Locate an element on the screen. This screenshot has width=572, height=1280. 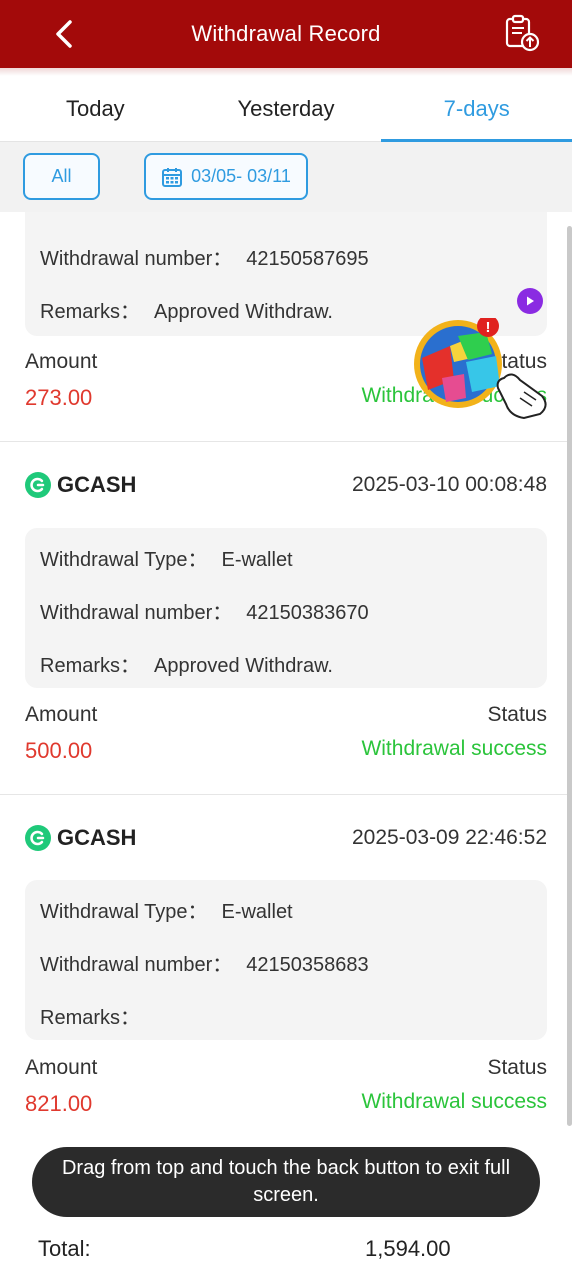
play-video-button is located at coordinates (530, 301).